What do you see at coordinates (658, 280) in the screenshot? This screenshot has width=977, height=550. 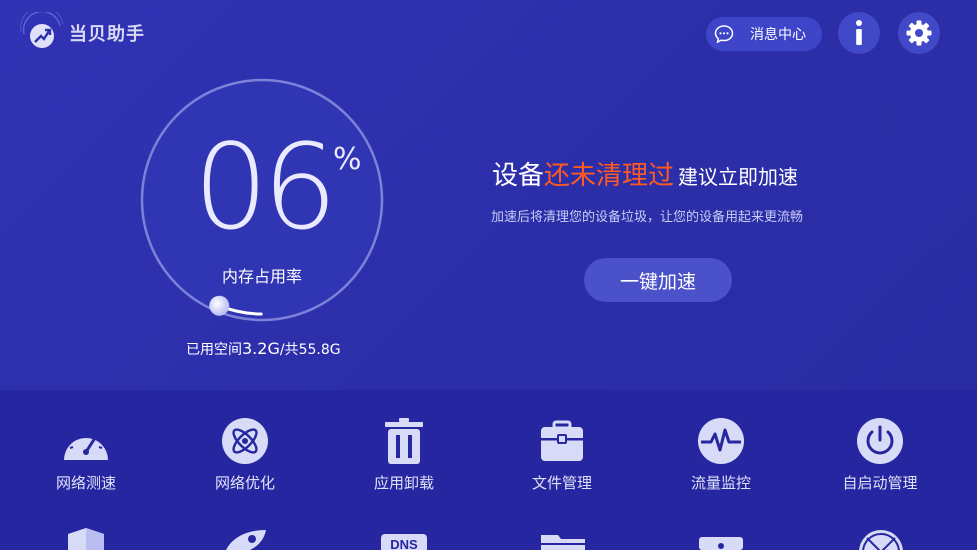 I see `one-click-speedup-button: 一键加速` at bounding box center [658, 280].